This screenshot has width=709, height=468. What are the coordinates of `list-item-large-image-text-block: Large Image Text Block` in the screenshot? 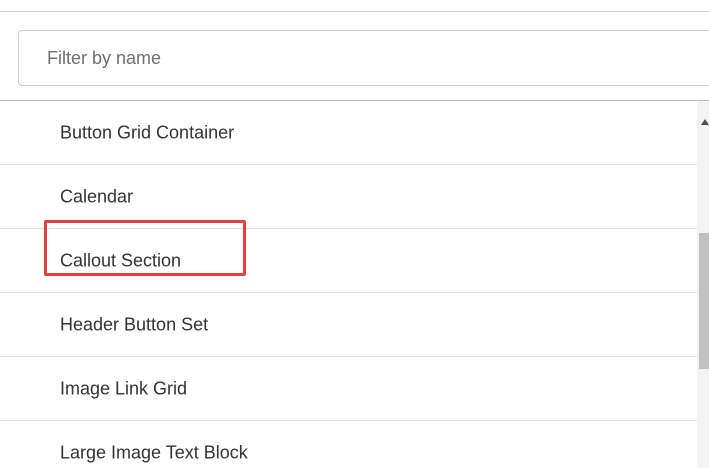 It's located at (348, 444).